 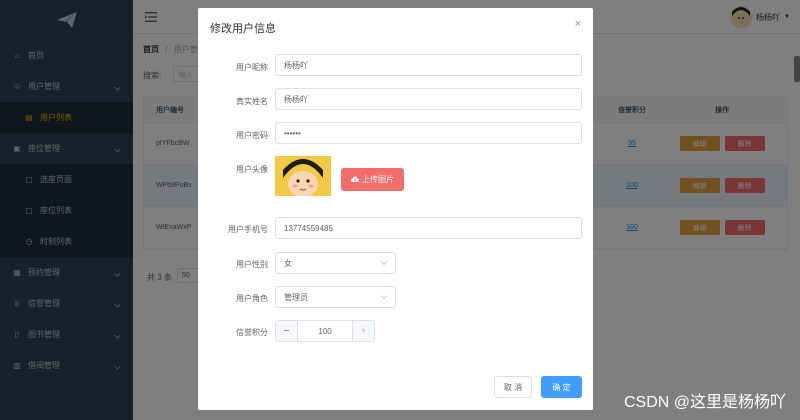 What do you see at coordinates (252, 169) in the screenshot?
I see `avatar-label: 用户头像` at bounding box center [252, 169].